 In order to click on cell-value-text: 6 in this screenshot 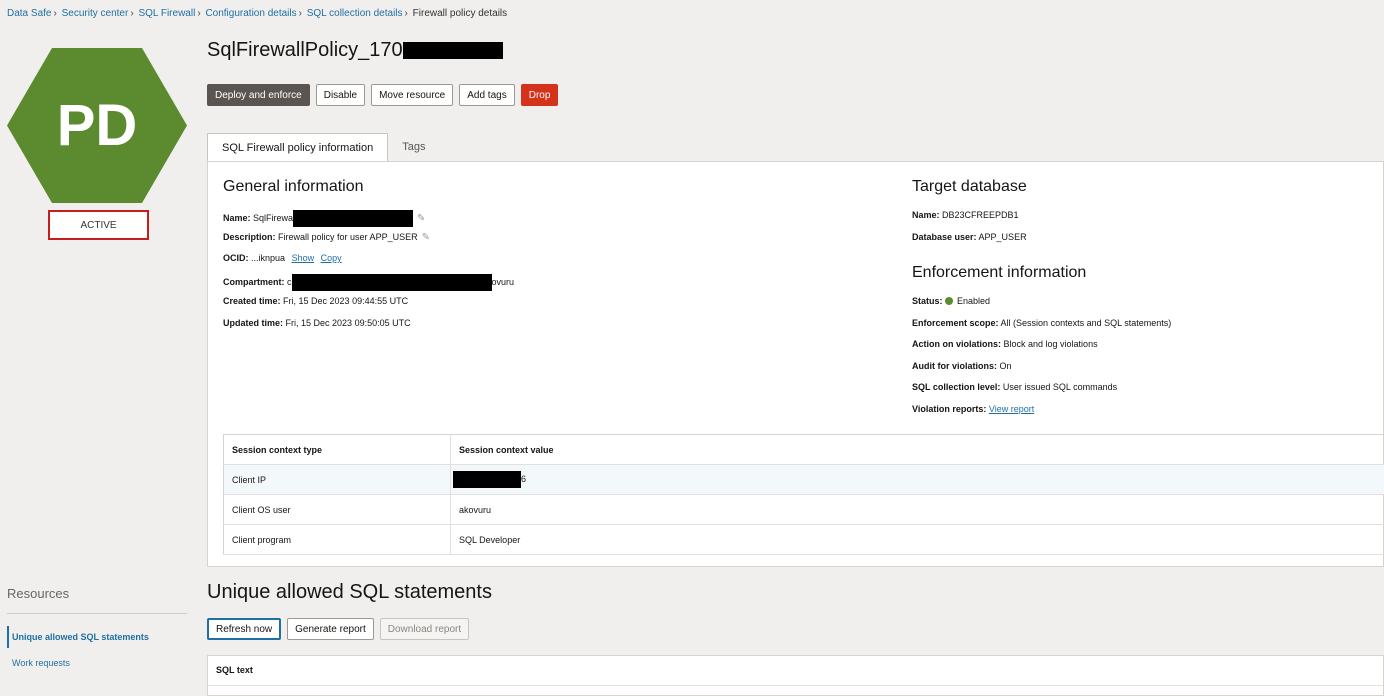, I will do `click(524, 478)`.